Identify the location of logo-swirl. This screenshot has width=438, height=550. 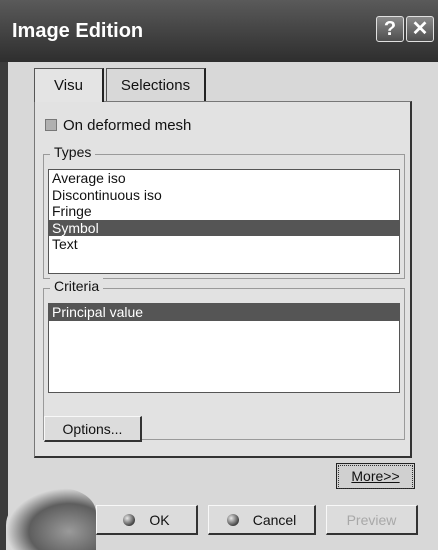
(51, 519).